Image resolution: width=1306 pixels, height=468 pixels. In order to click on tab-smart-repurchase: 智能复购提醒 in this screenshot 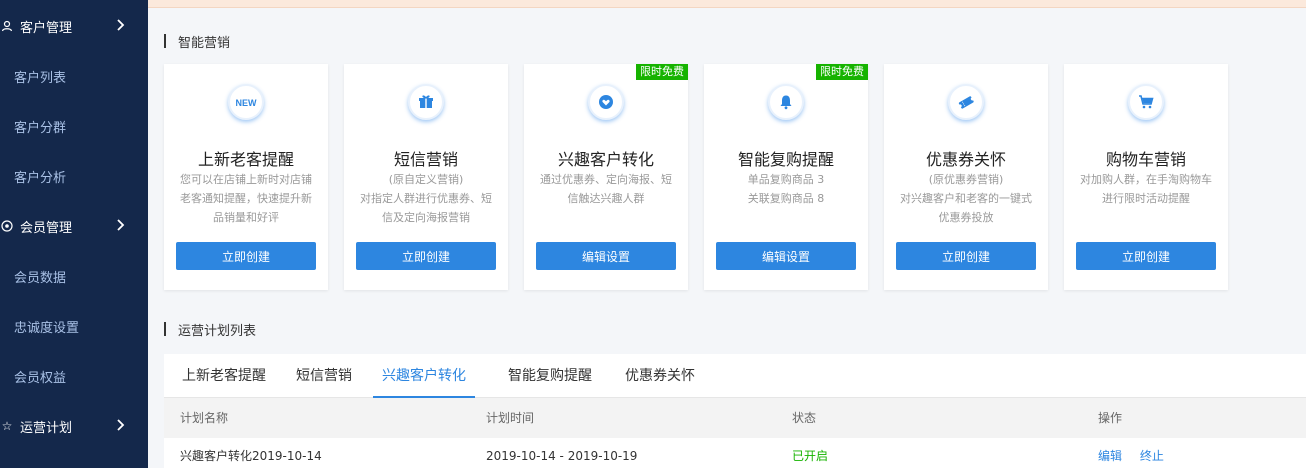, I will do `click(550, 376)`.